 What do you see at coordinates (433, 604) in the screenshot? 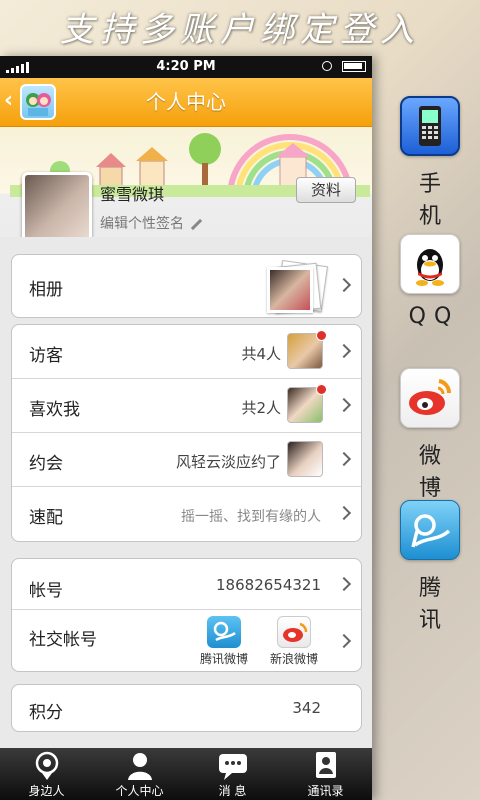
I see `tencent-label: 腾讯` at bounding box center [433, 604].